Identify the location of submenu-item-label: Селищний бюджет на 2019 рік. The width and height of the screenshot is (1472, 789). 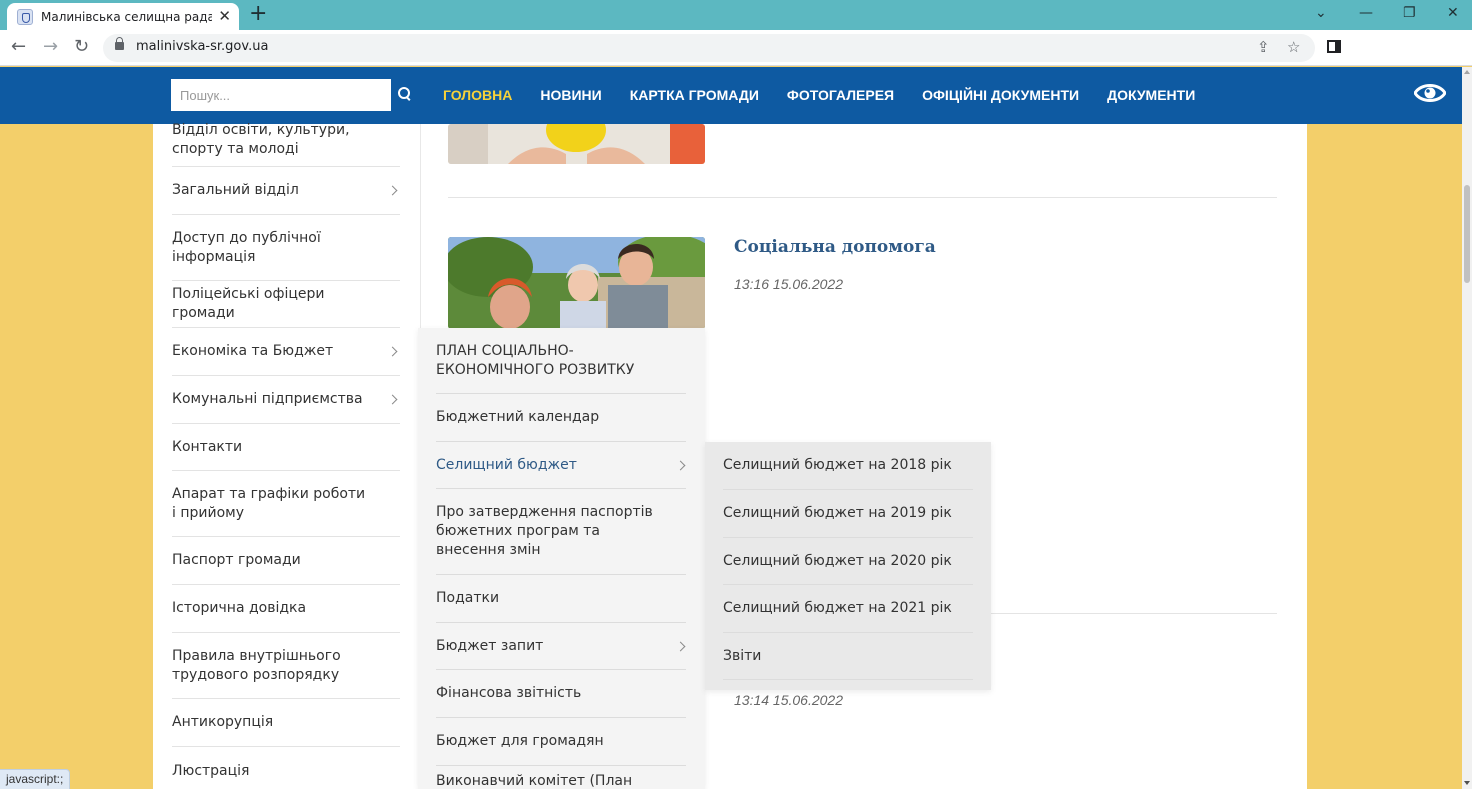
(837, 513).